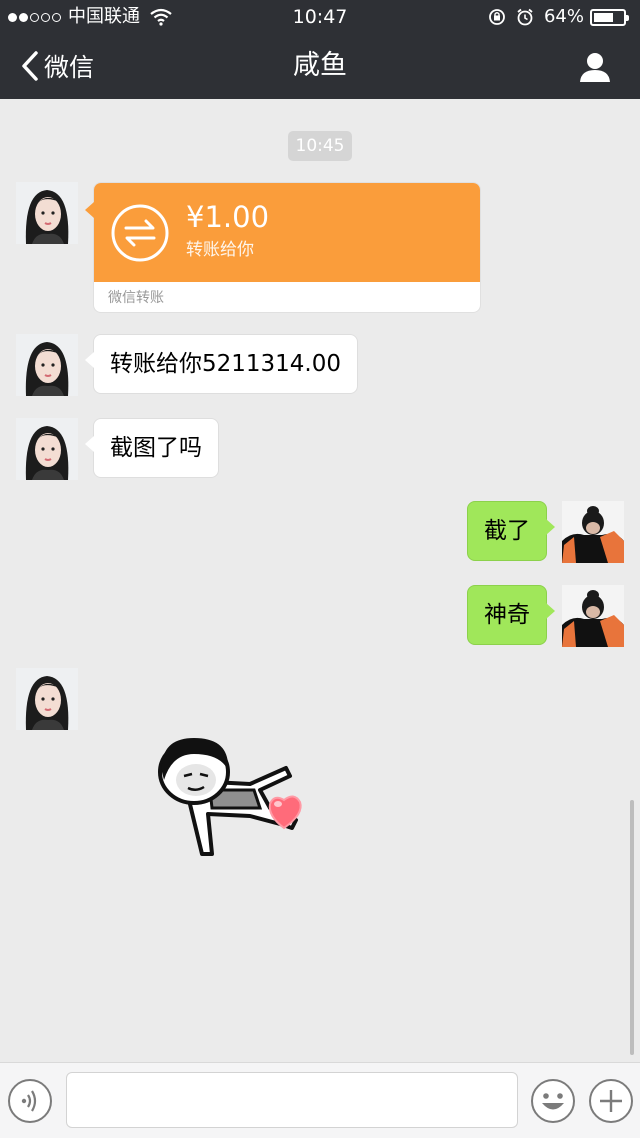 The height and width of the screenshot is (1138, 640). Describe the element at coordinates (511, 531) in the screenshot. I see `sent-message-bubble: 截了` at that location.